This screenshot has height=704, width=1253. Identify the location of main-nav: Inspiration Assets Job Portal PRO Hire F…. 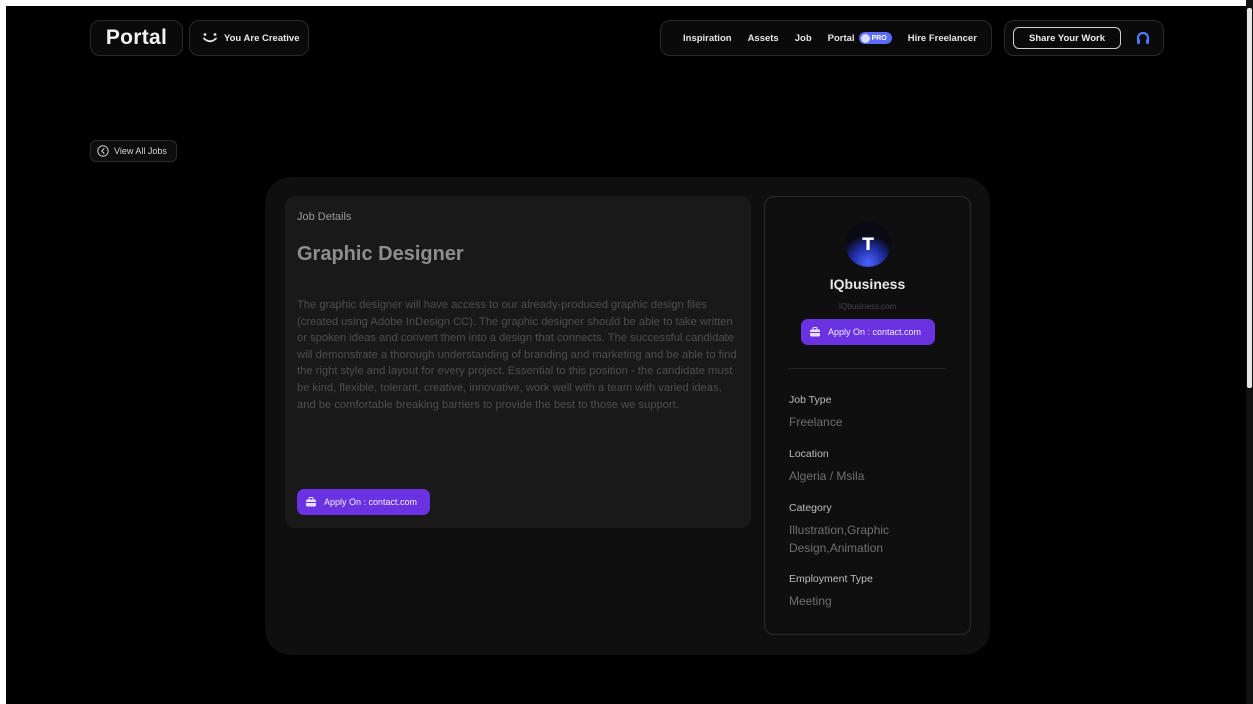
(826, 38).